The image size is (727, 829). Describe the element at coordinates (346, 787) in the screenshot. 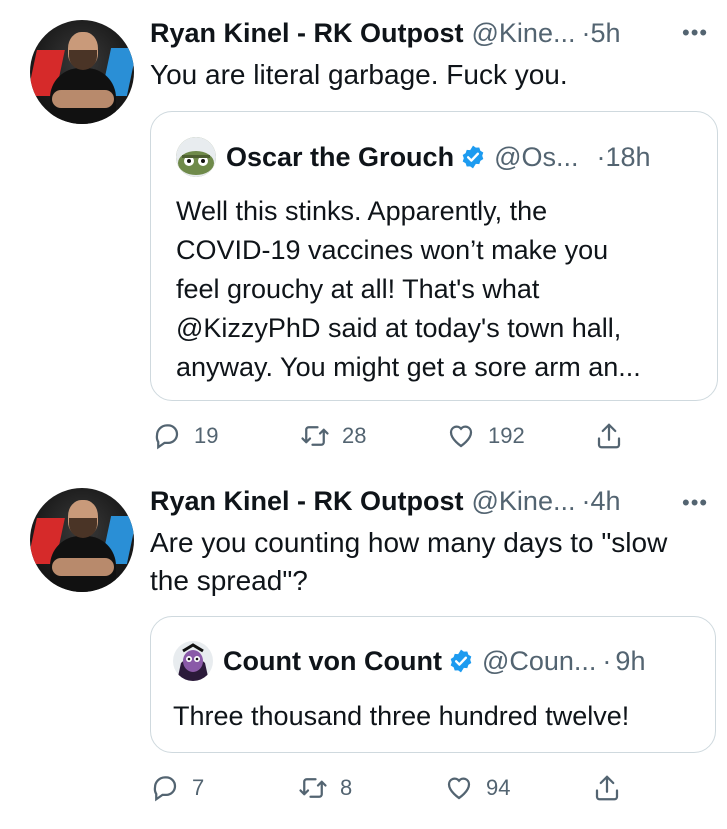

I see `retweet-count: 8` at that location.